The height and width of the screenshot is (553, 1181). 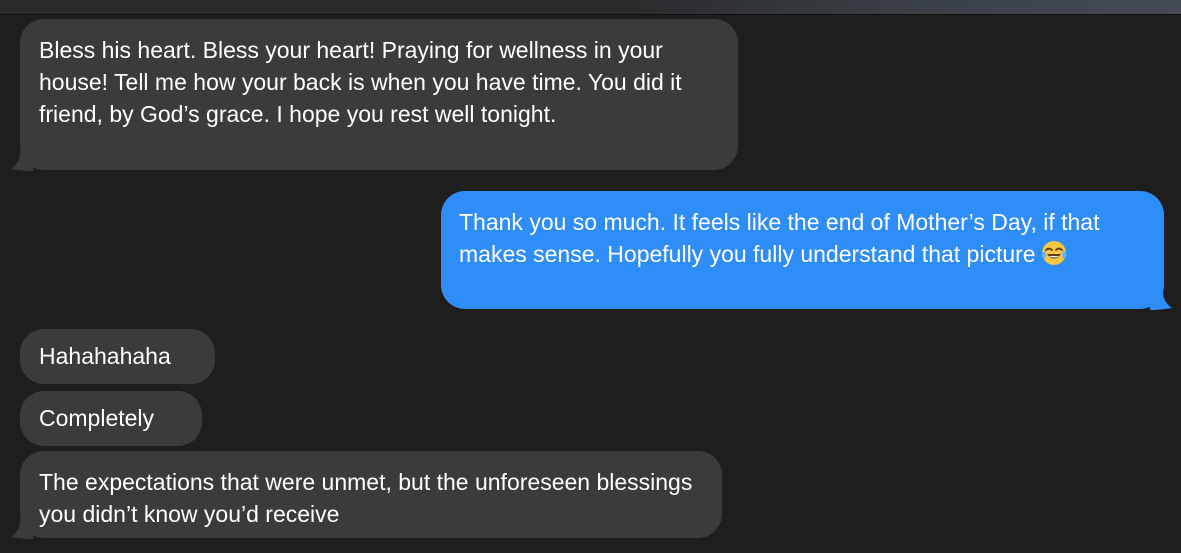 What do you see at coordinates (590, 7) in the screenshot?
I see `window-top-bar` at bounding box center [590, 7].